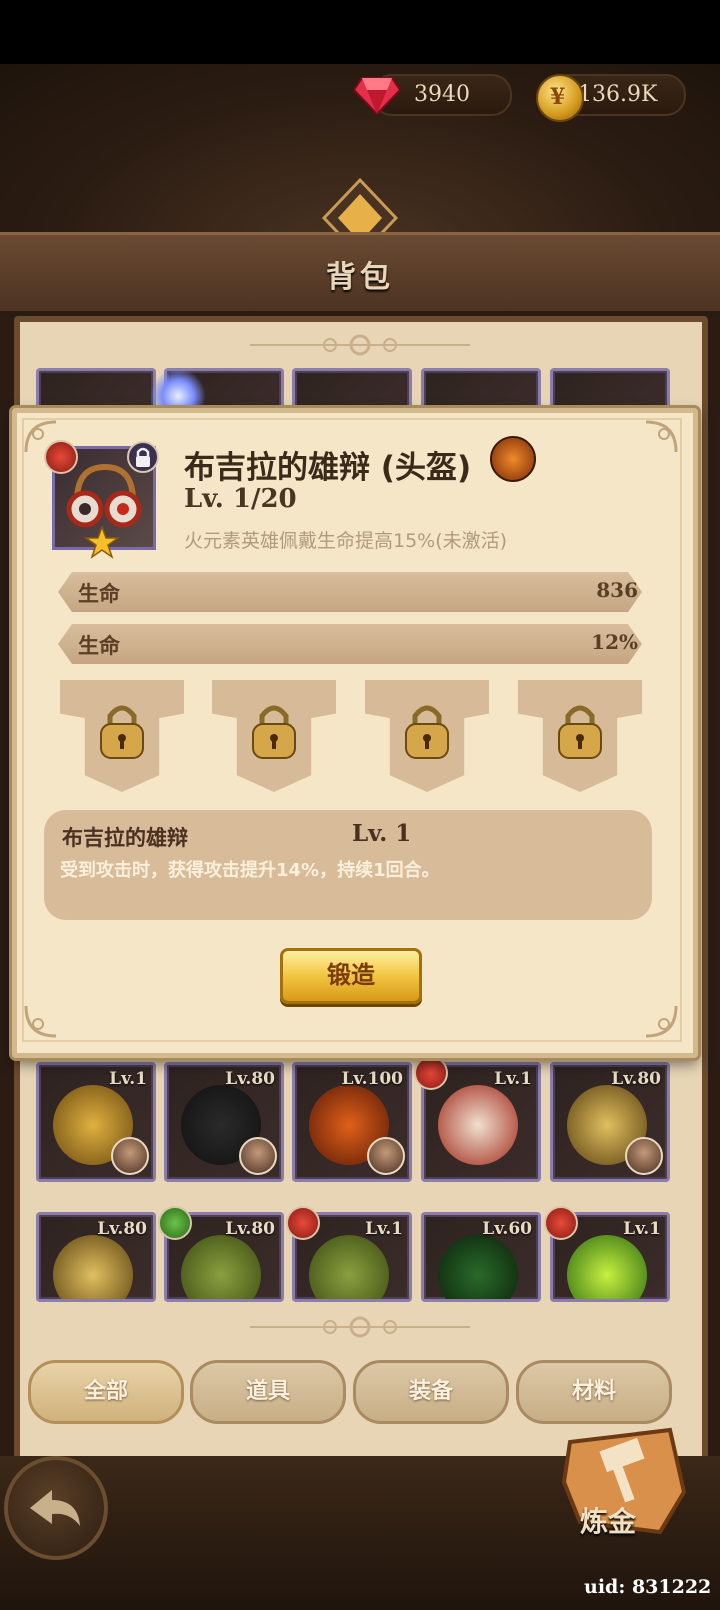 The height and width of the screenshot is (1610, 720). What do you see at coordinates (360, 277) in the screenshot?
I see `page-title: 背包` at bounding box center [360, 277].